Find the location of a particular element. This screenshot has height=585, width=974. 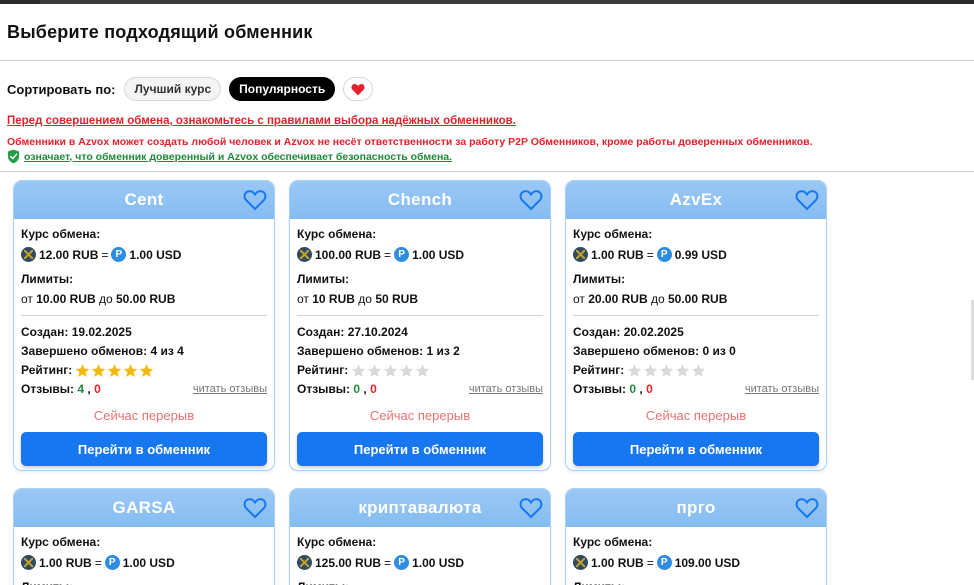

completed-value: 0 из 0 is located at coordinates (719, 351).